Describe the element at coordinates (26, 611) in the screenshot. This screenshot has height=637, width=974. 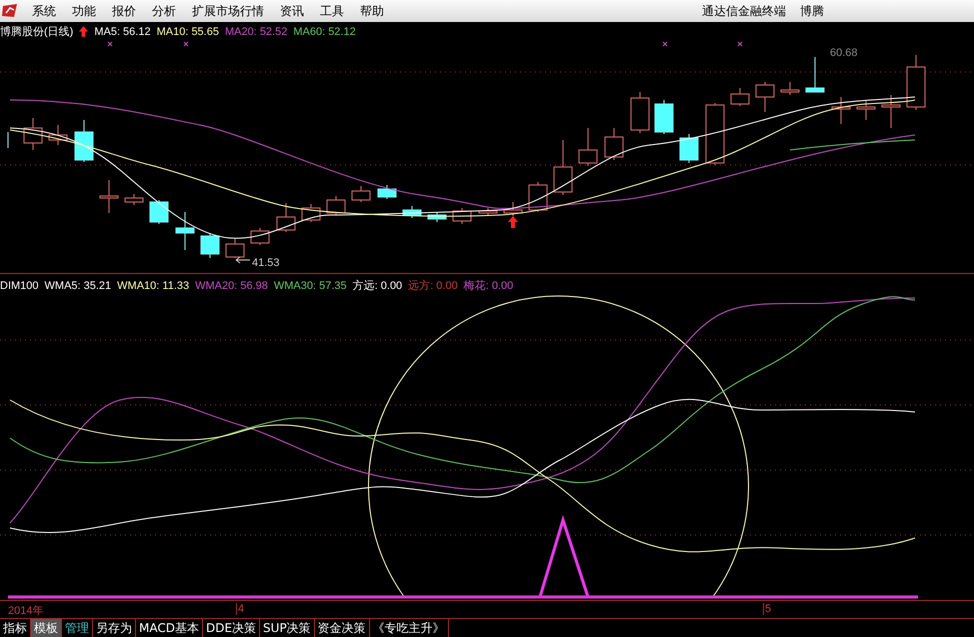
I see `axis-label: 2014年` at that location.